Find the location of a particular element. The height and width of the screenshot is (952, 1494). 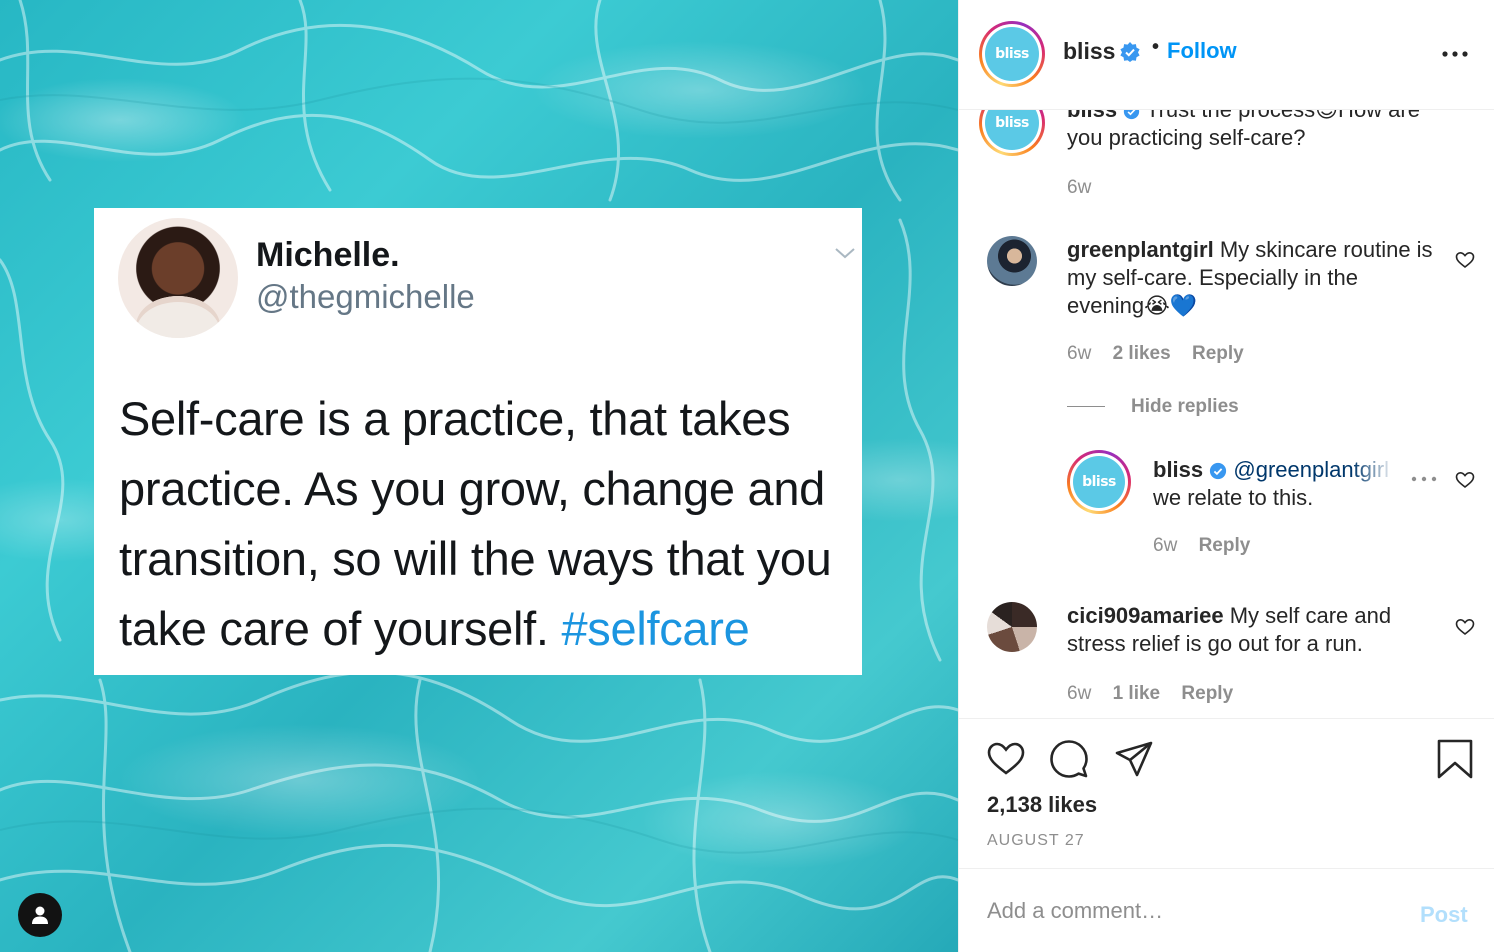

comment-bubble-icon is located at coordinates (1069, 759).